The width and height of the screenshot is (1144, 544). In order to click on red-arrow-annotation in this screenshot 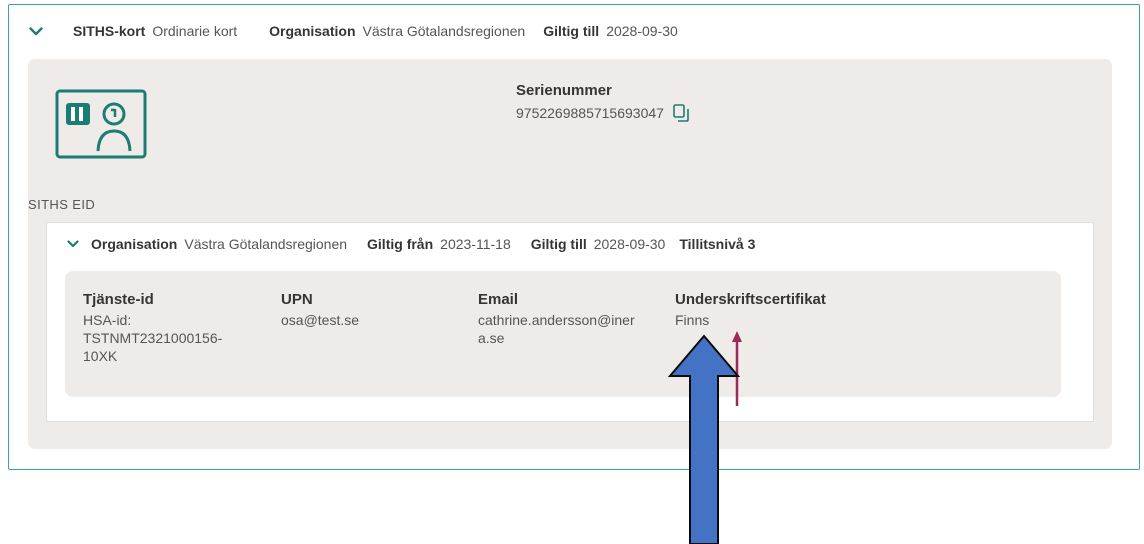, I will do `click(737, 368)`.